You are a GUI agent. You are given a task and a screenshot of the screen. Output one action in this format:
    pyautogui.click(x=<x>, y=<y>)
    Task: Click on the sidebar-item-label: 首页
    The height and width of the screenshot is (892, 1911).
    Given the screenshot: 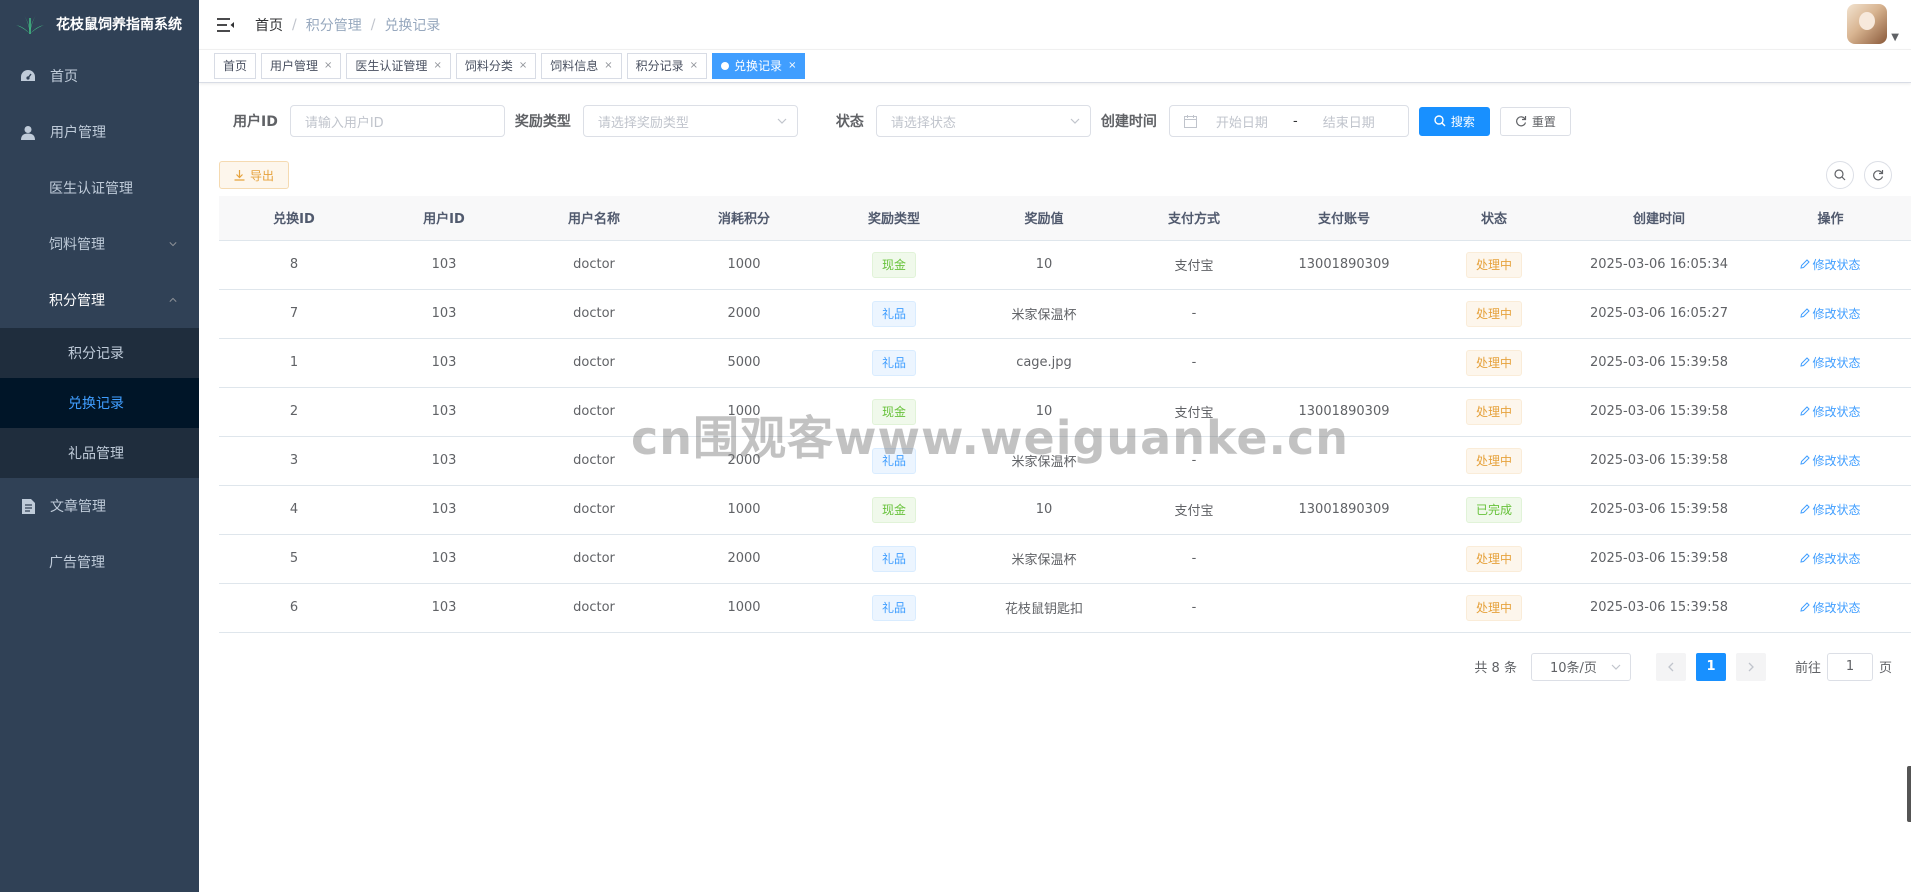 What is the action you would take?
    pyautogui.click(x=64, y=77)
    